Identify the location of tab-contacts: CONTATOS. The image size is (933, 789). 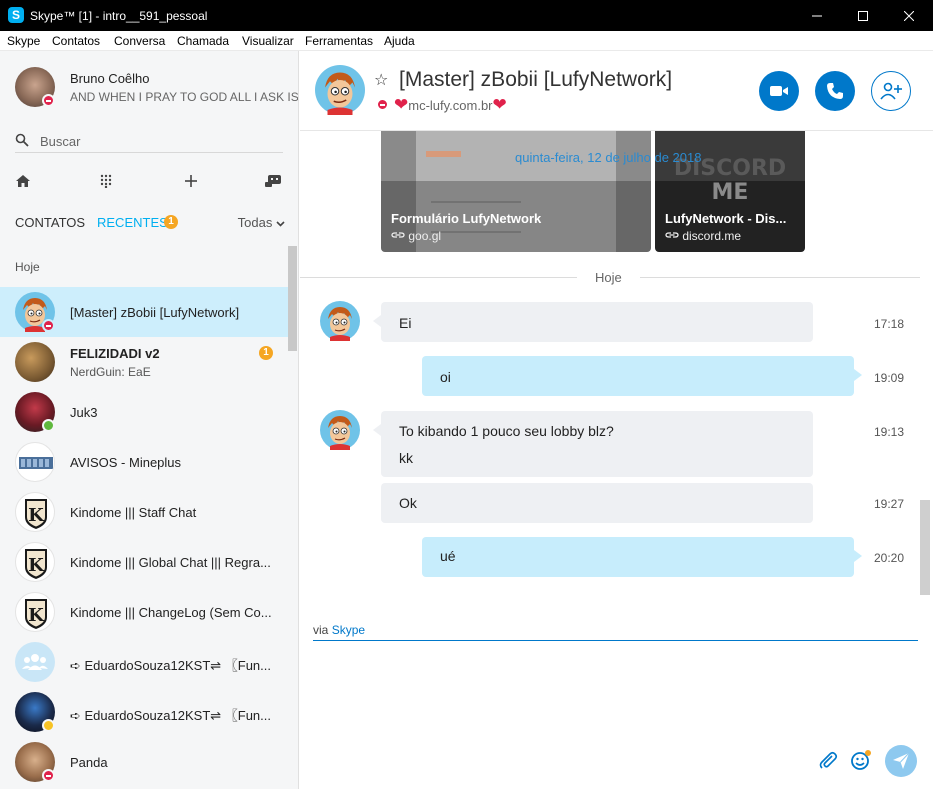
(50, 222).